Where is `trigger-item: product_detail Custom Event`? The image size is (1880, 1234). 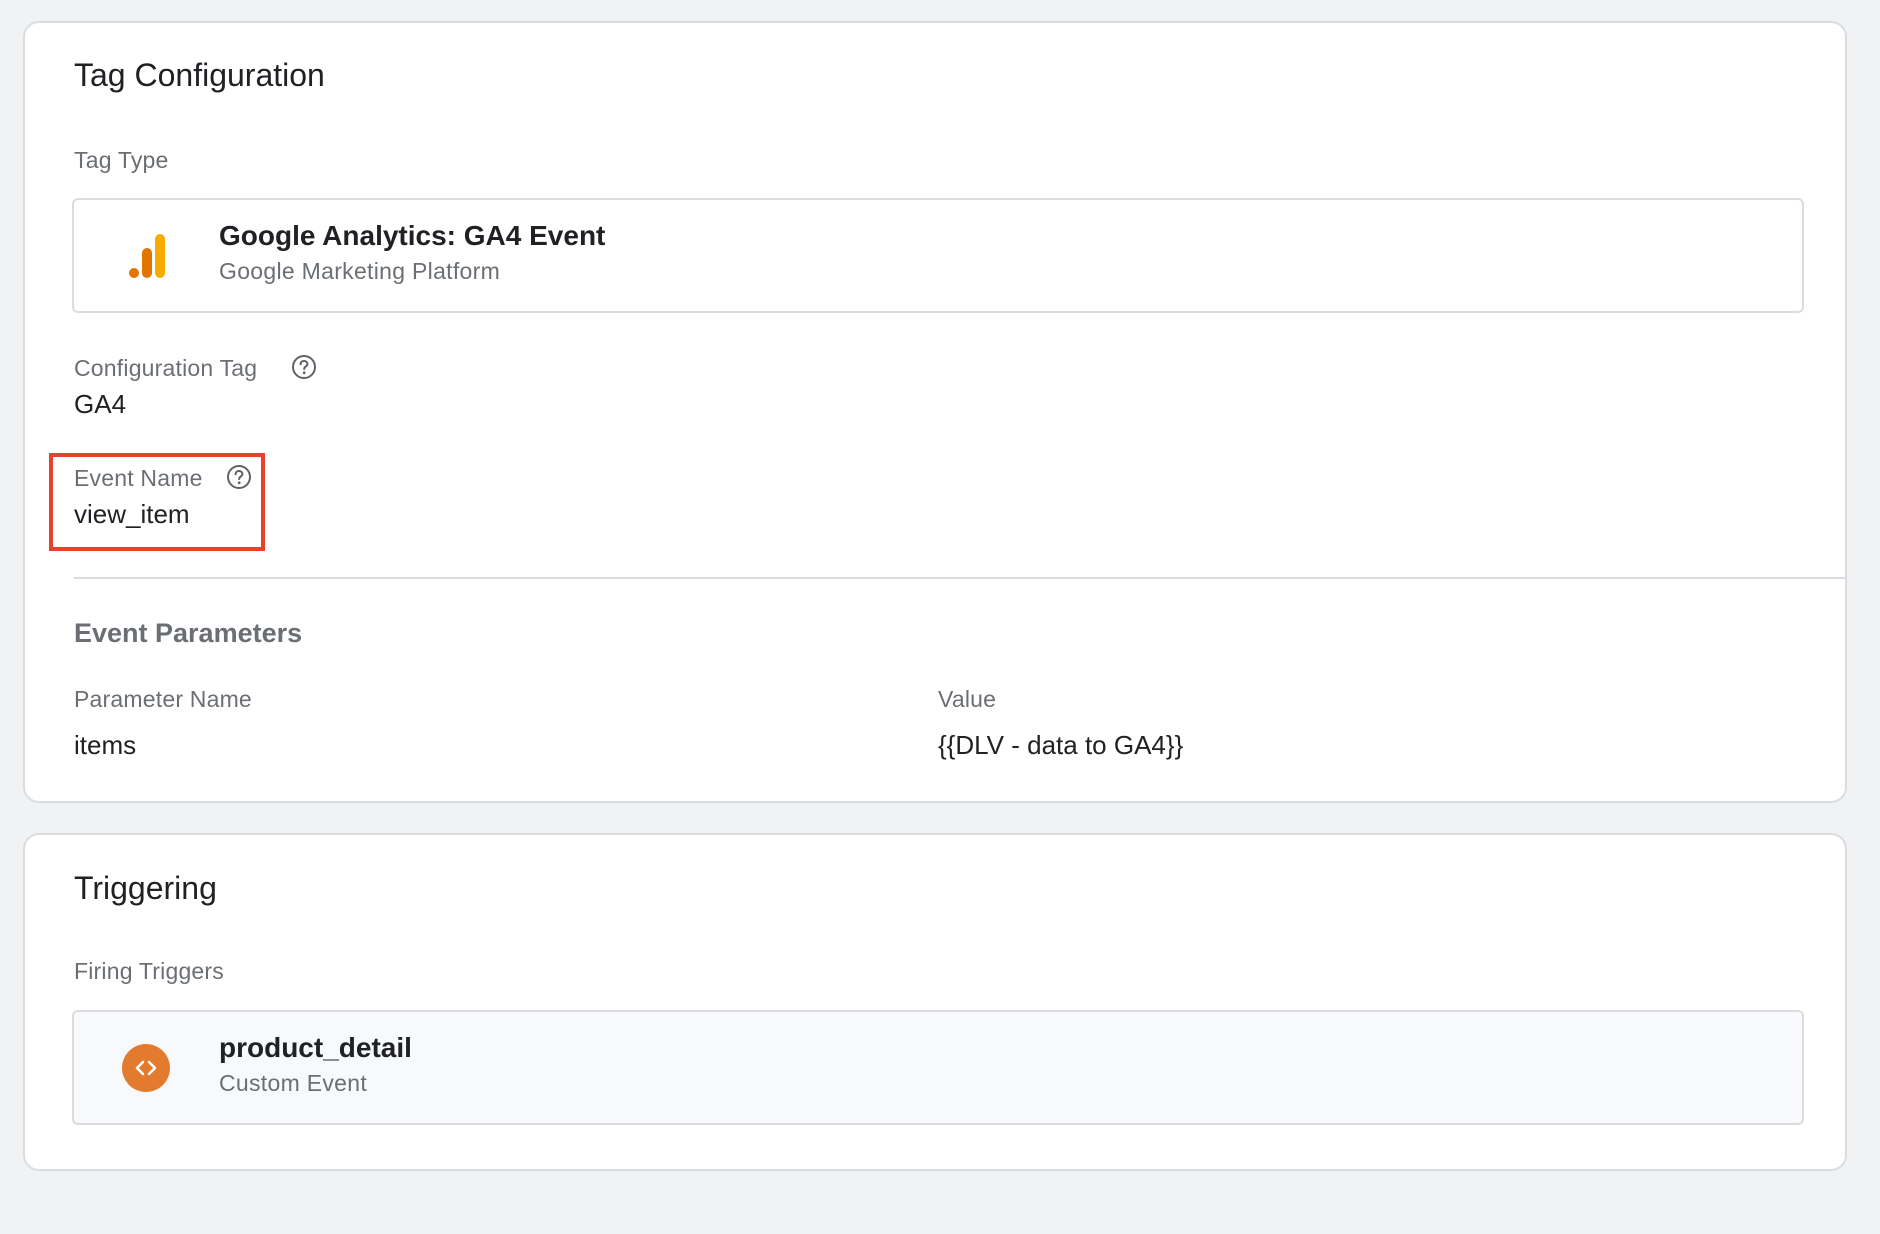
trigger-item: product_detail Custom Event is located at coordinates (938, 1067).